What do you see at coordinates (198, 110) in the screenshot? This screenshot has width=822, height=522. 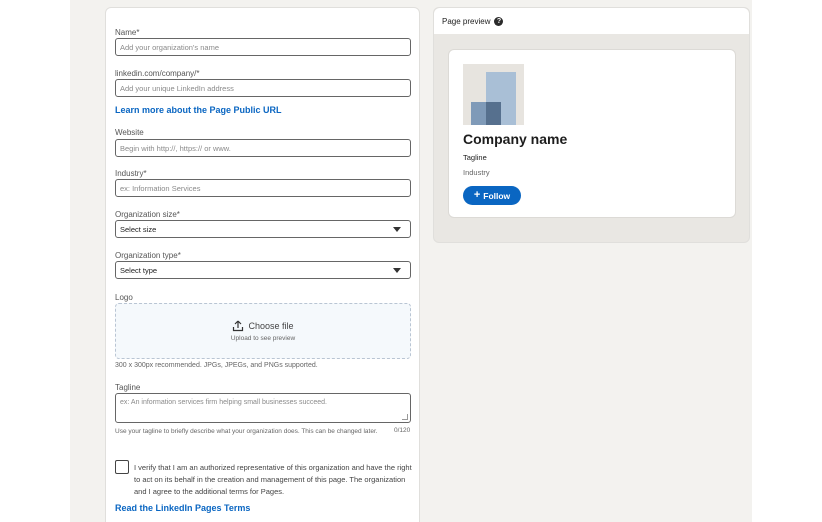 I see `learn-more-url-link: Learn more about the Page Public URL` at bounding box center [198, 110].